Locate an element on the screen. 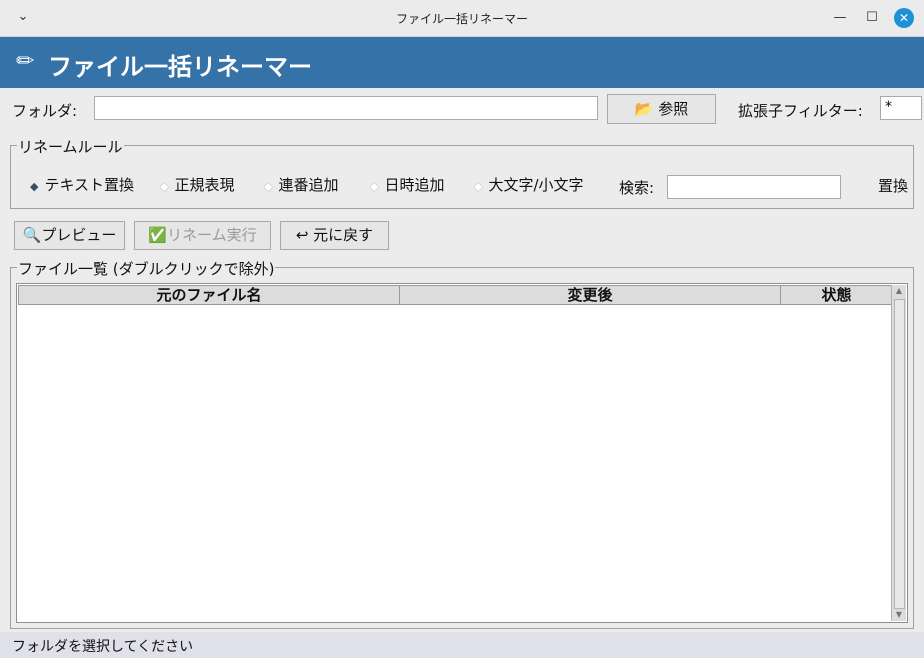 This screenshot has height=658, width=924. table-header: 元のファイル名 変更後 状態 is located at coordinates (455, 295).